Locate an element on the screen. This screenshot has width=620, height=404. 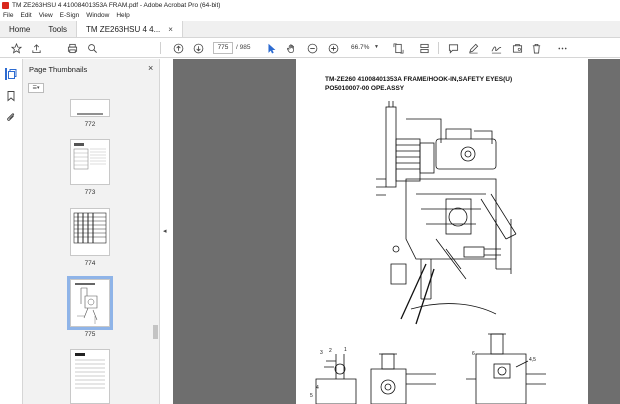
next-page-icon is located at coordinates (198, 48).